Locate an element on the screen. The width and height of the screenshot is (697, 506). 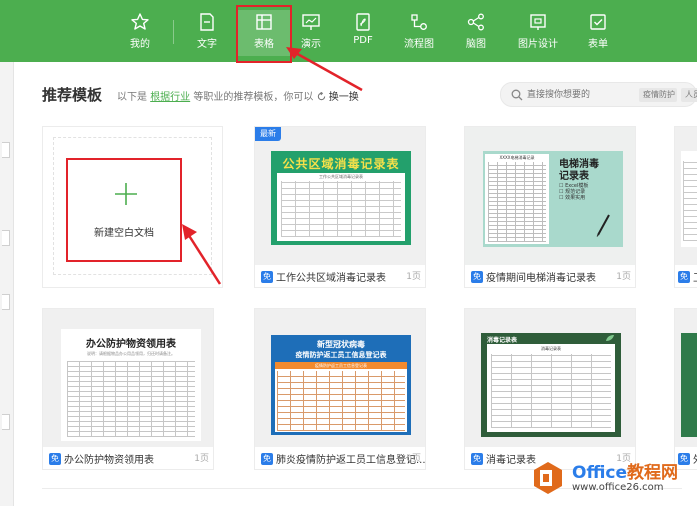
template-card: 免外 is located at coordinates (685, 389).